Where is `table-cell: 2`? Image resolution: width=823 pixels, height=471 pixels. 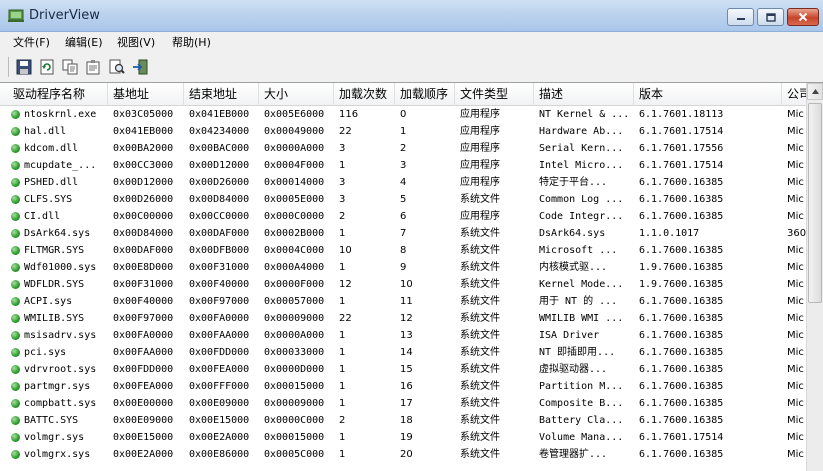 table-cell: 2 is located at coordinates (342, 420).